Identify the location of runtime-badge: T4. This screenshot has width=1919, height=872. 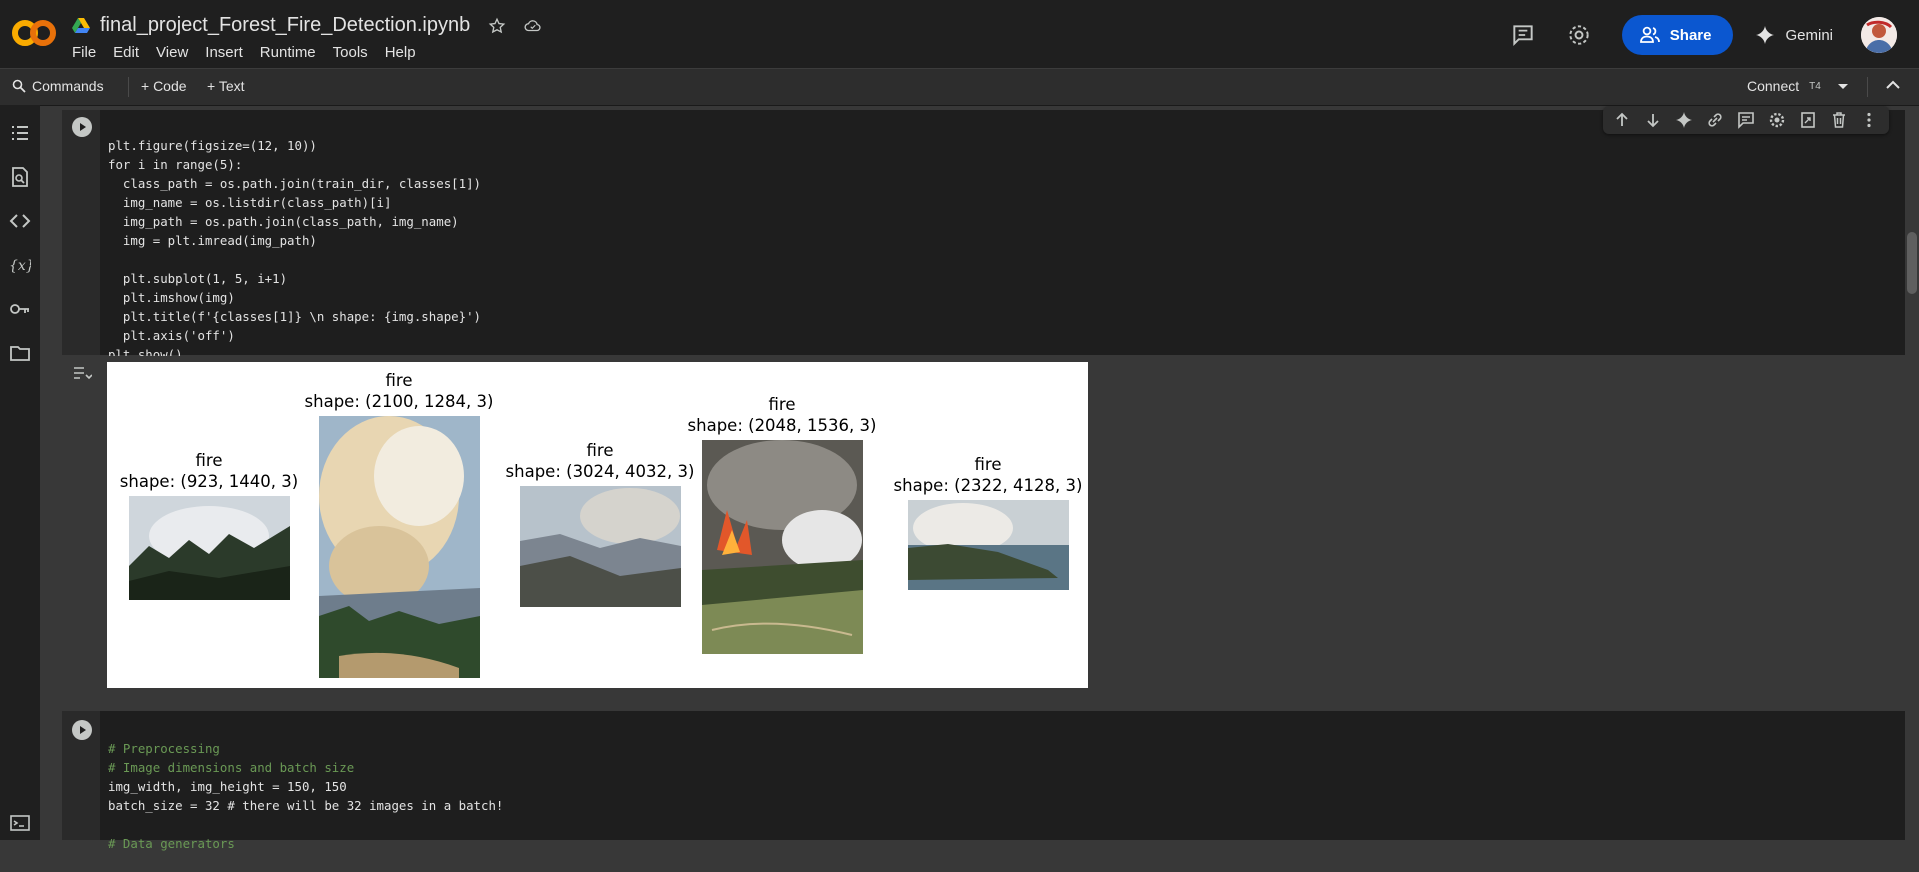
(1815, 86).